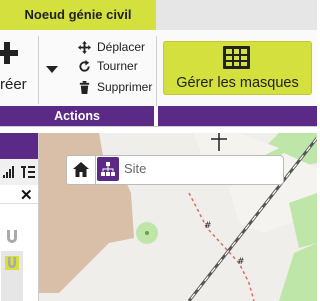  What do you see at coordinates (117, 66) in the screenshot?
I see `rotate-label: Tourner` at bounding box center [117, 66].